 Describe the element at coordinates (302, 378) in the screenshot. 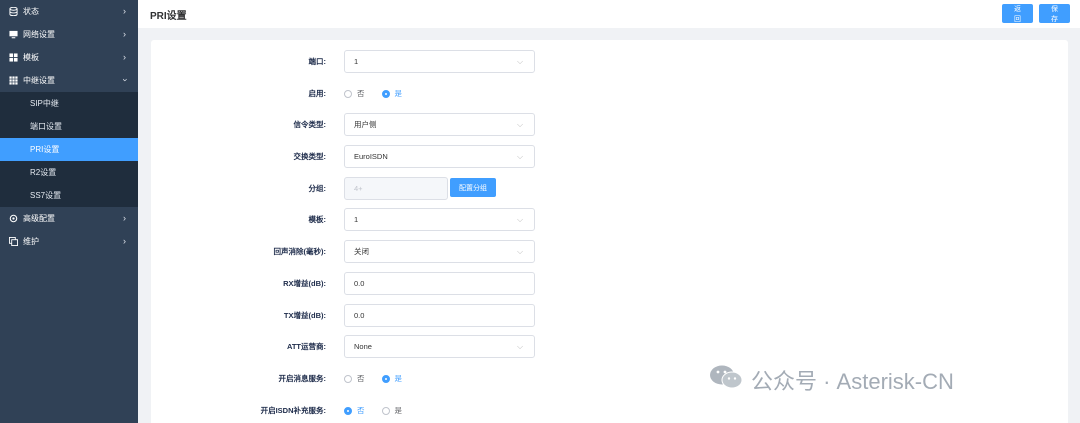

I see `msg-service-label: 开启消息服务:` at that location.